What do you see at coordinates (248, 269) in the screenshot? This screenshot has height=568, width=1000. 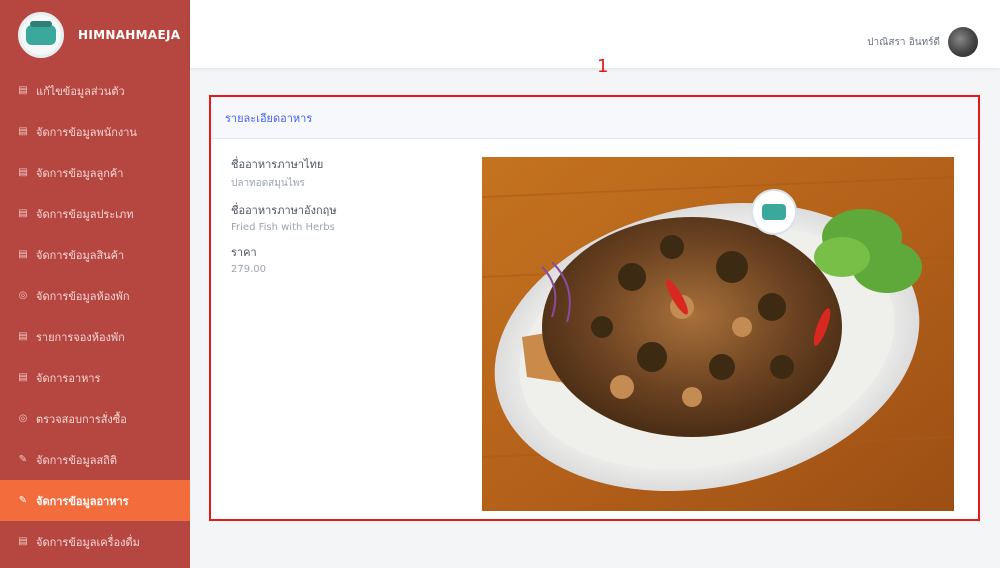 I see `field-value: 279.00` at bounding box center [248, 269].